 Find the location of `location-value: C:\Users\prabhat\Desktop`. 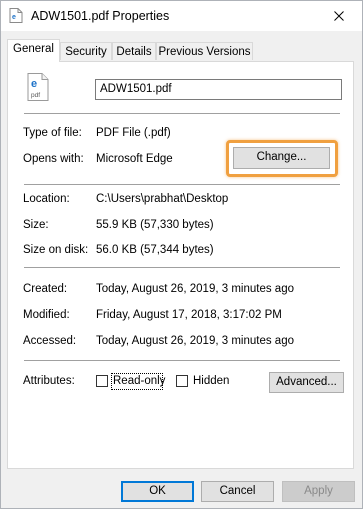

location-value: C:\Users\prabhat\Desktop is located at coordinates (162, 199).